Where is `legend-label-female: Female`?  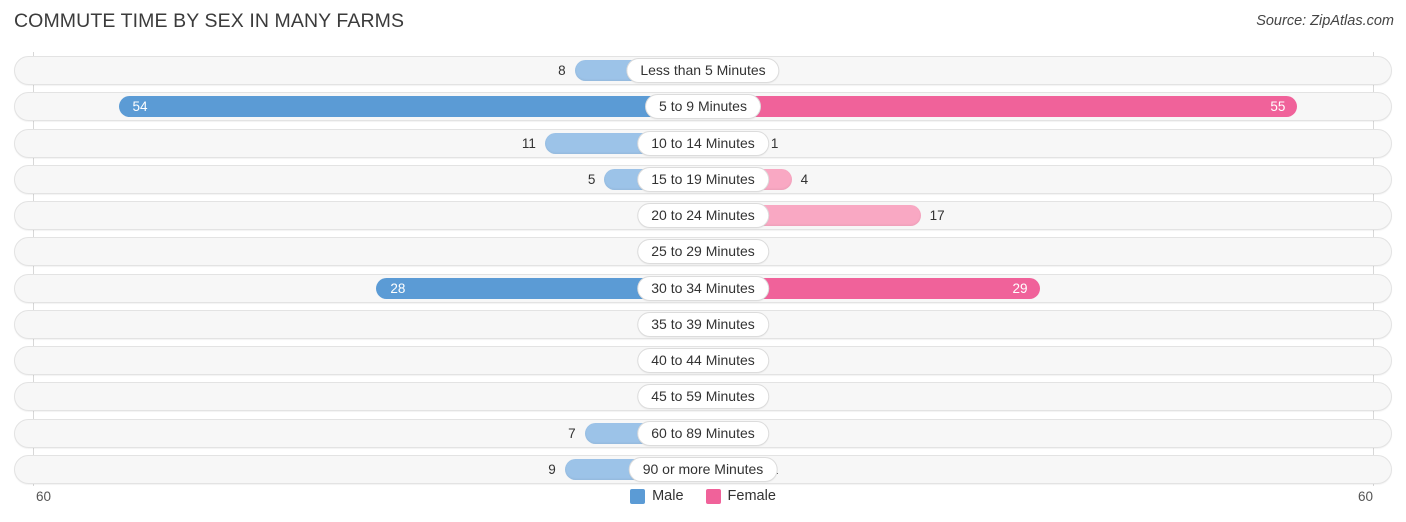
legend-label-female: Female is located at coordinates (751, 496).